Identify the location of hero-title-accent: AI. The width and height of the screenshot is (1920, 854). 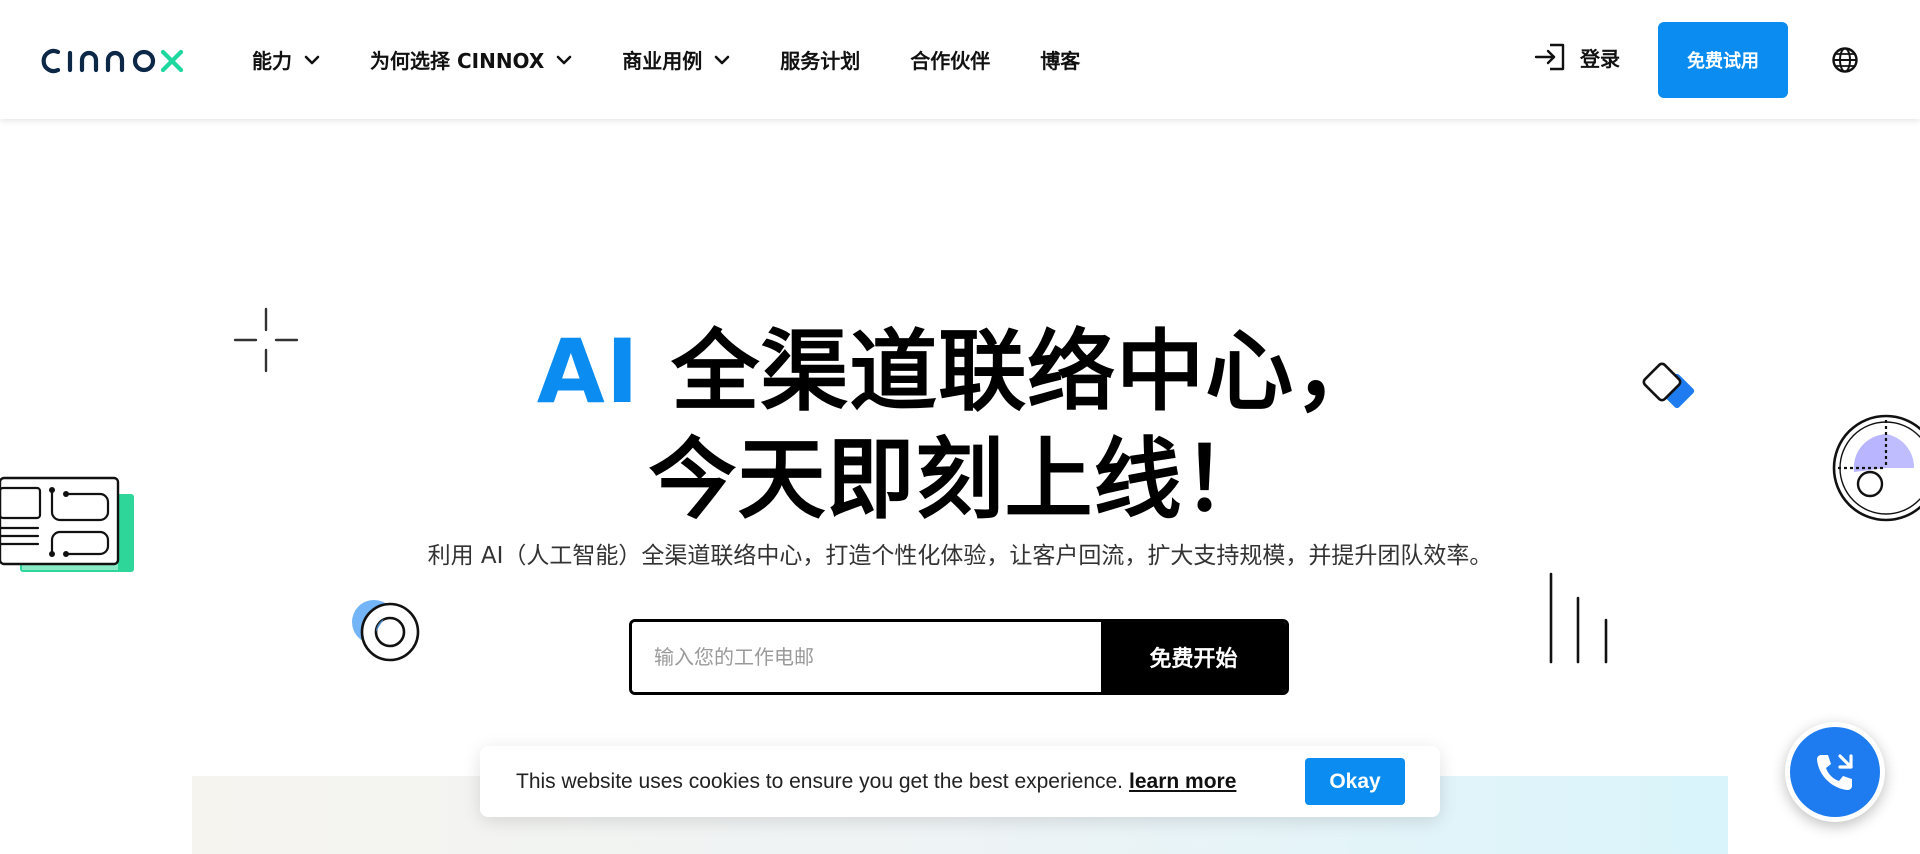
(588, 371).